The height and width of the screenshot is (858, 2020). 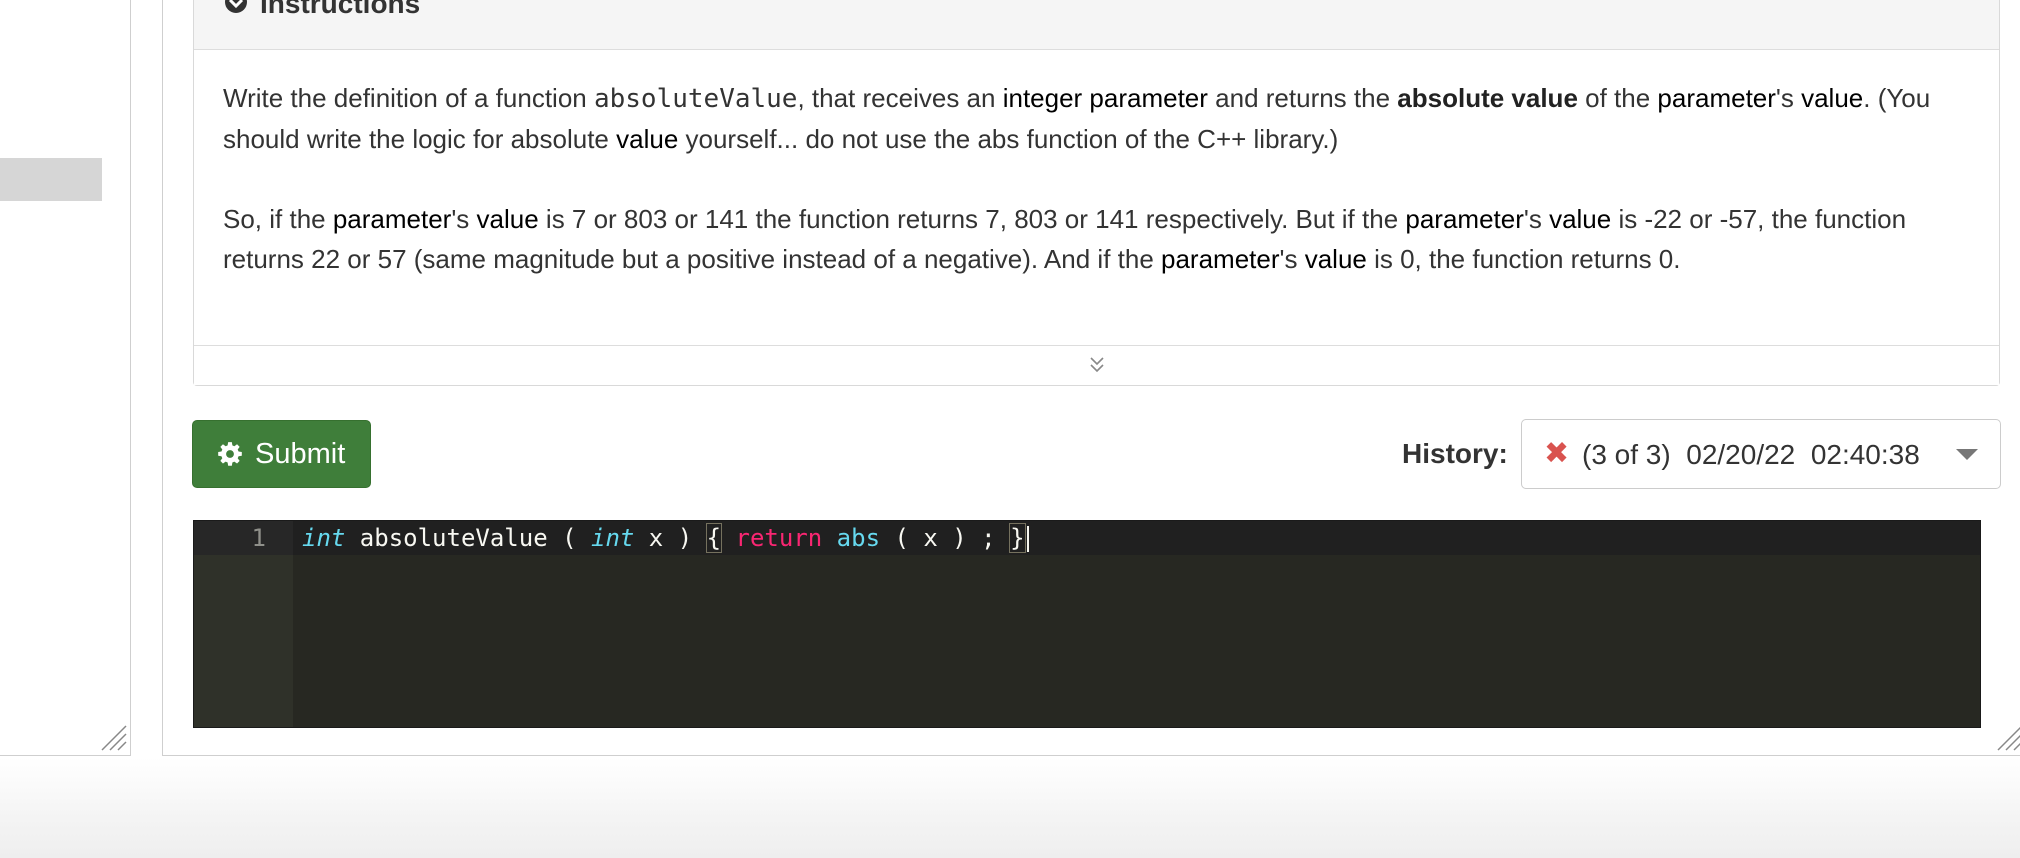 What do you see at coordinates (1487, 98) in the screenshot?
I see `keyword-absolute-value: absolute value` at bounding box center [1487, 98].